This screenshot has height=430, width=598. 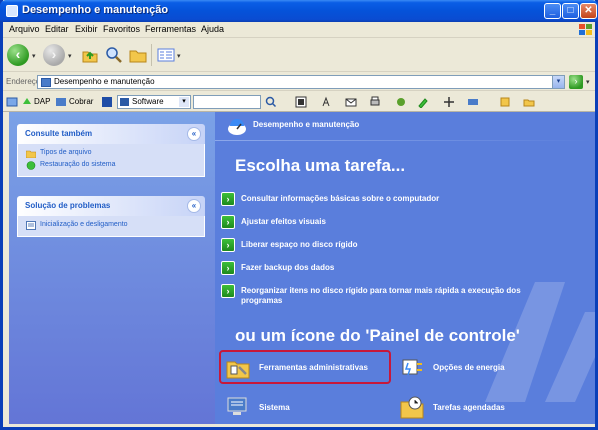 What do you see at coordinates (90, 55) in the screenshot?
I see `up-folder-icon` at bounding box center [90, 55].